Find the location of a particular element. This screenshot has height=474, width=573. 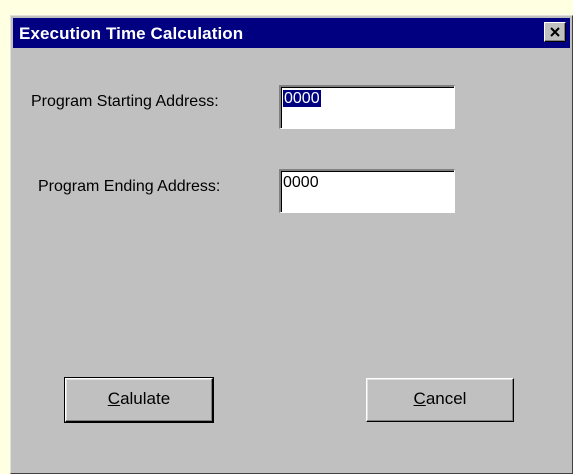

title-bar: Execution Time Calculation is located at coordinates (291, 33).